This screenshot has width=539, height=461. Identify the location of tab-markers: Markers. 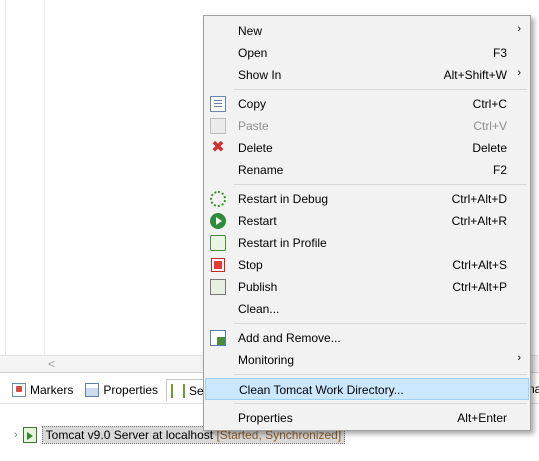
(42, 390).